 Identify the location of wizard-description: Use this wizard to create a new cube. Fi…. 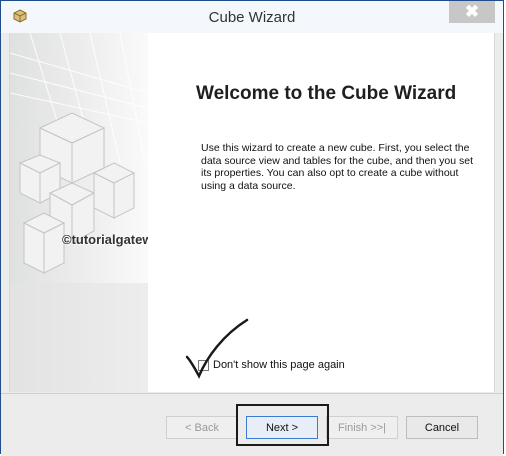
(337, 167).